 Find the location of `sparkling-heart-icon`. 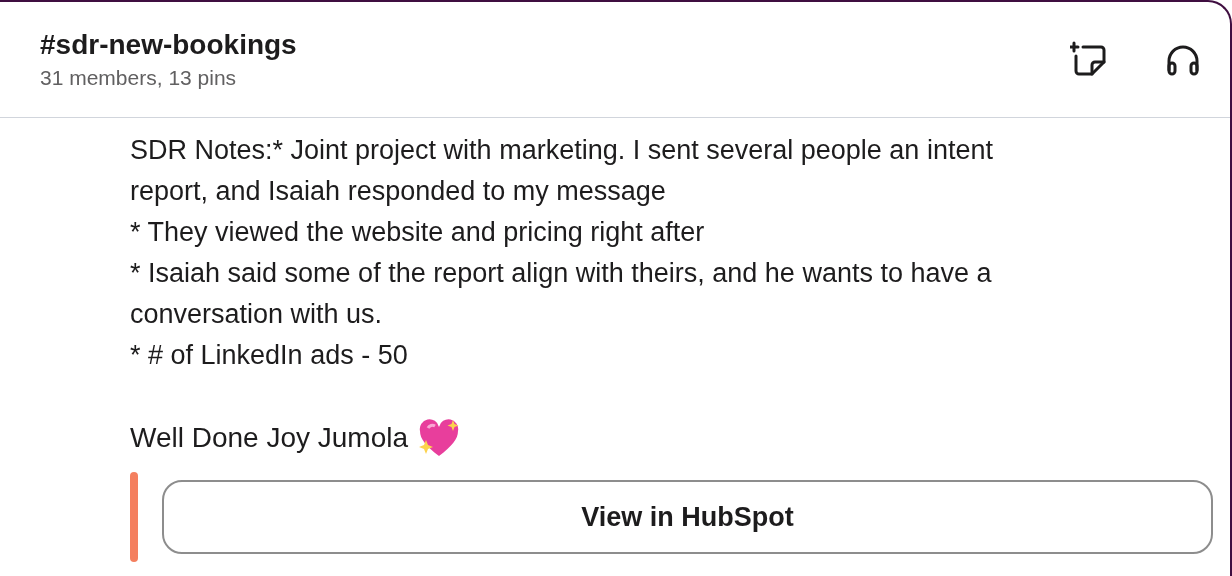

sparkling-heart-icon is located at coordinates (439, 437).